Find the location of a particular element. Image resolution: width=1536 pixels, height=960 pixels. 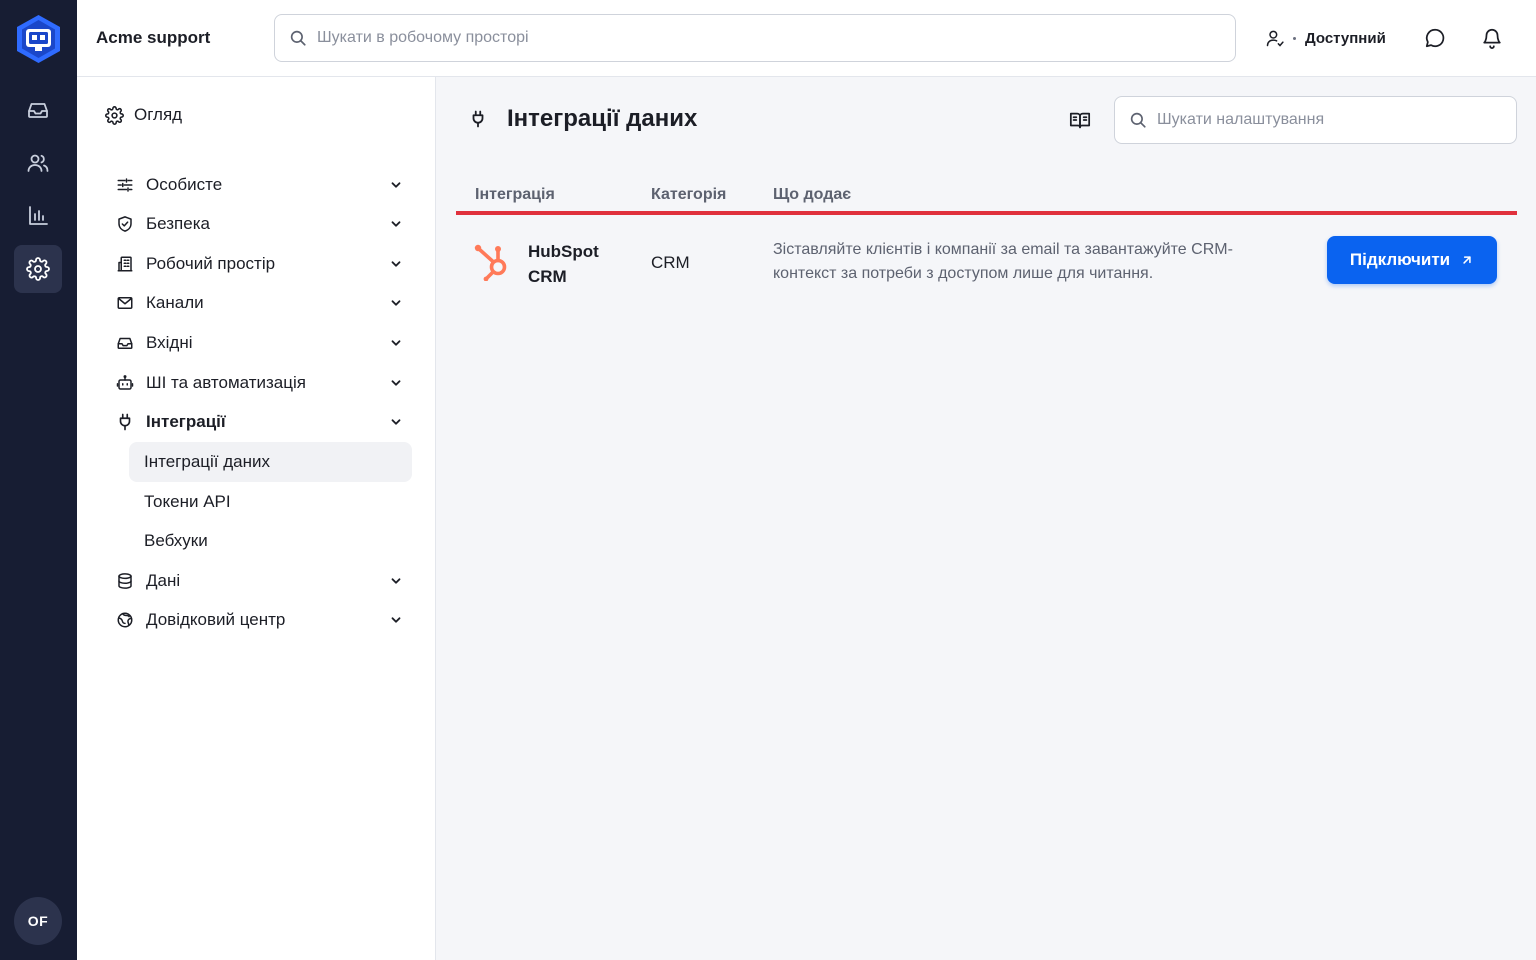

nav-section-inbox: Вхідні is located at coordinates (259, 343).